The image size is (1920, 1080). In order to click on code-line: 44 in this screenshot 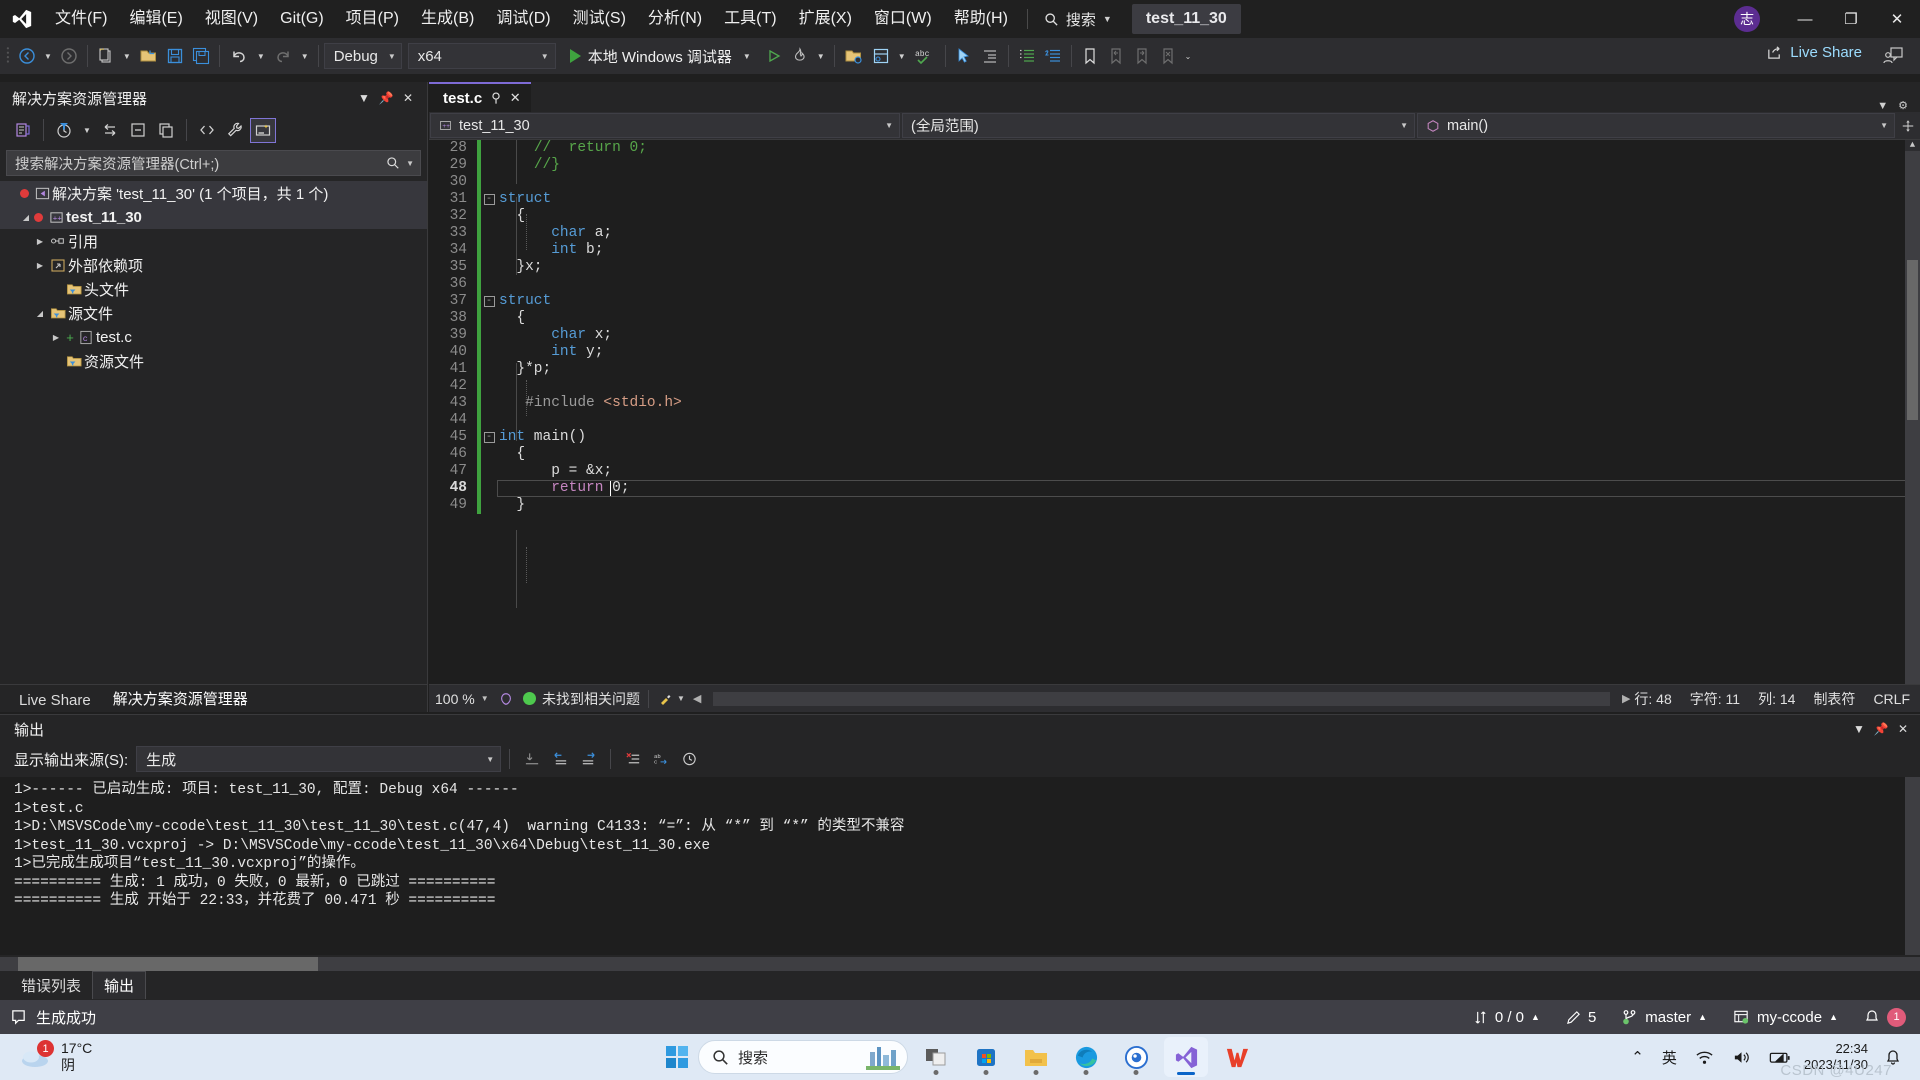, I will do `click(1174, 420)`.